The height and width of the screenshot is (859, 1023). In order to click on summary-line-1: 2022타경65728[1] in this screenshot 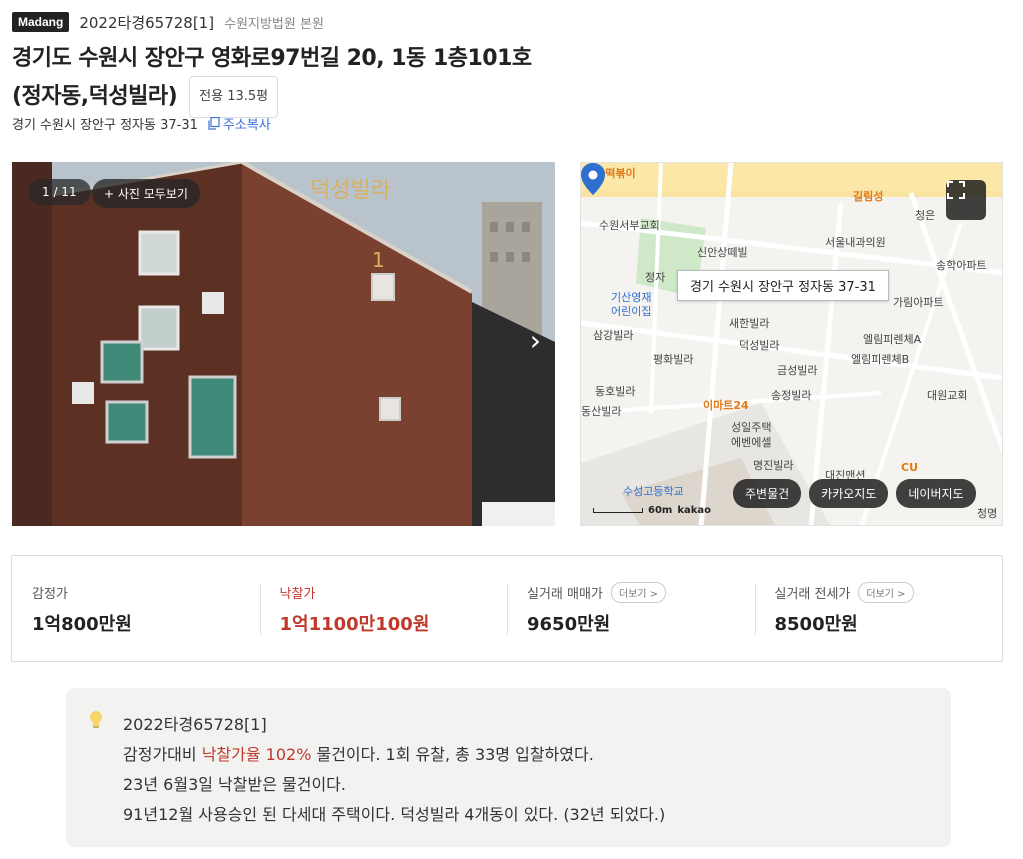, I will do `click(195, 724)`.